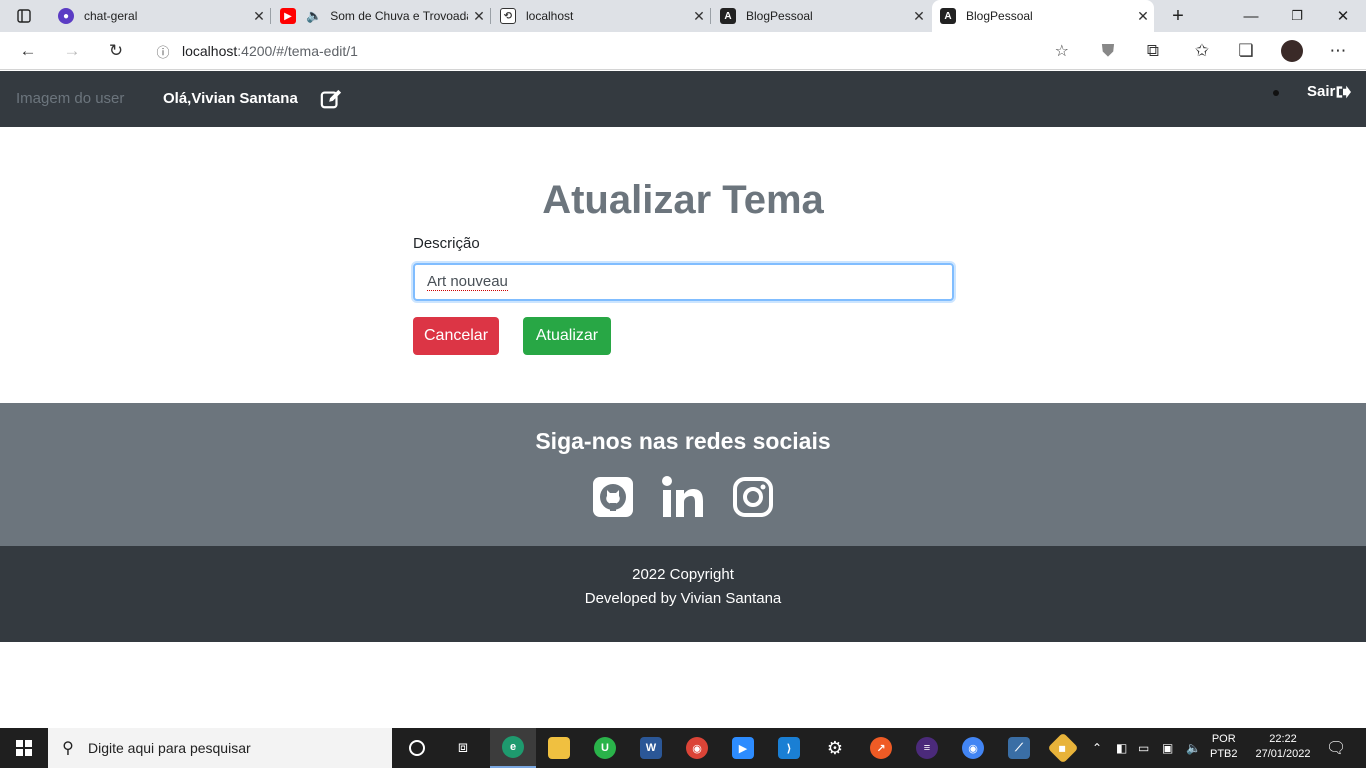 Image resolution: width=1366 pixels, height=772 pixels. Describe the element at coordinates (1321, 91) in the screenshot. I see `logout-label: Sair` at that location.